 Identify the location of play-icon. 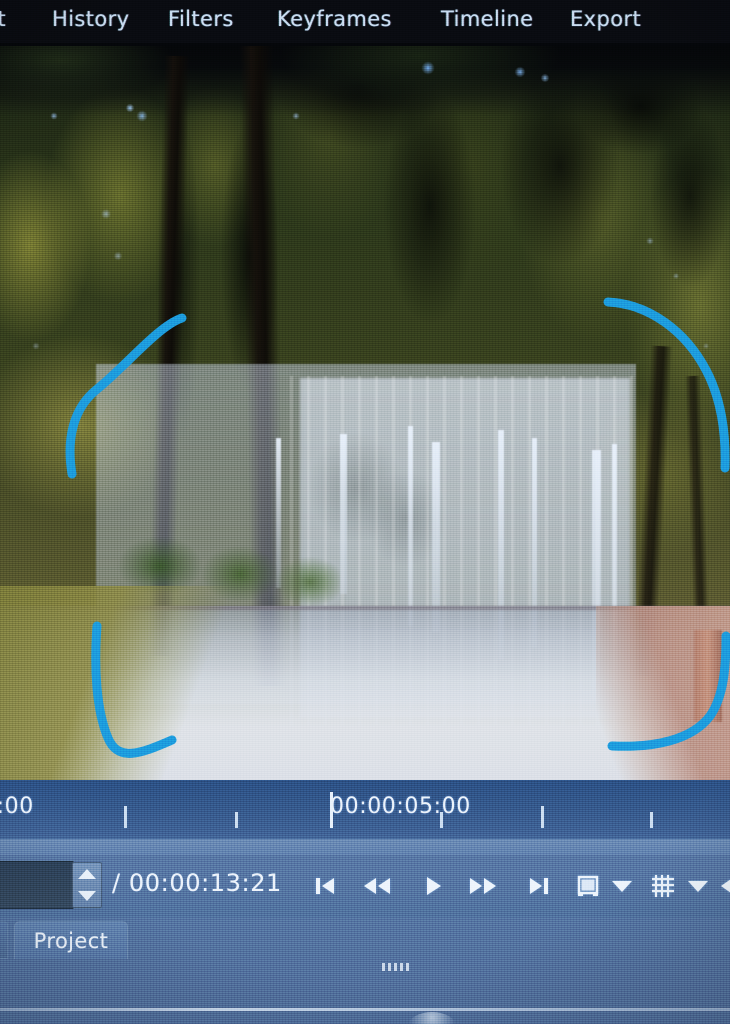
(434, 886).